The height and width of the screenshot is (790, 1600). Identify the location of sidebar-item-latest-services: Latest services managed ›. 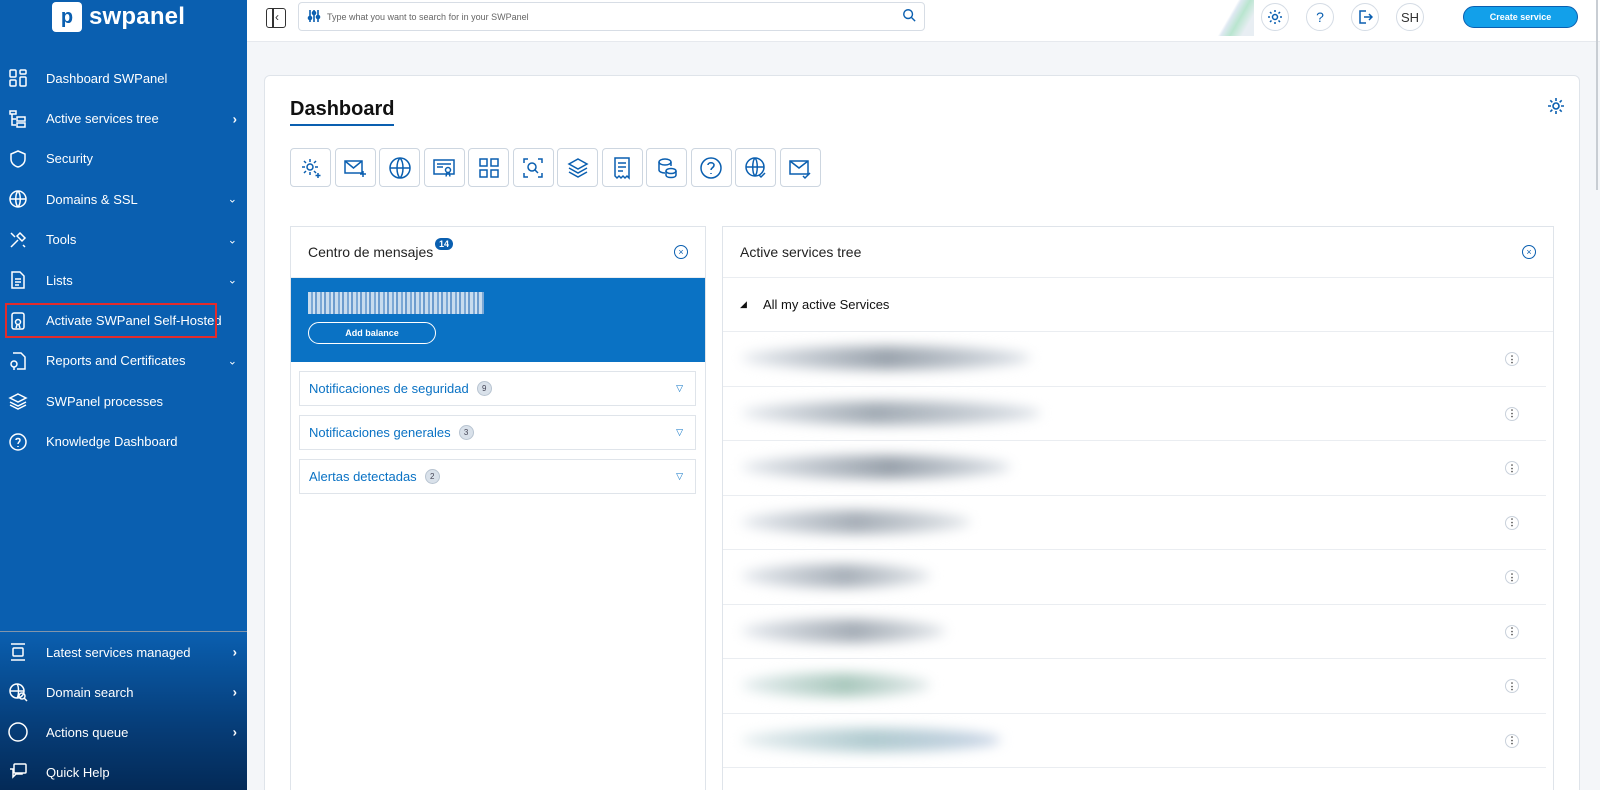
(123, 652).